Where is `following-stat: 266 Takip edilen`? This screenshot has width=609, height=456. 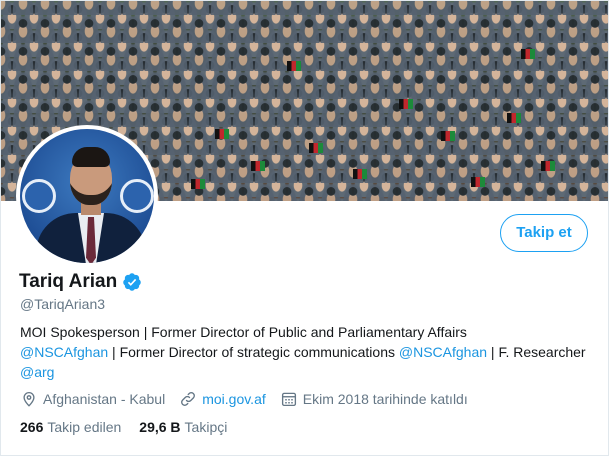 following-stat: 266 Takip edilen is located at coordinates (70, 427).